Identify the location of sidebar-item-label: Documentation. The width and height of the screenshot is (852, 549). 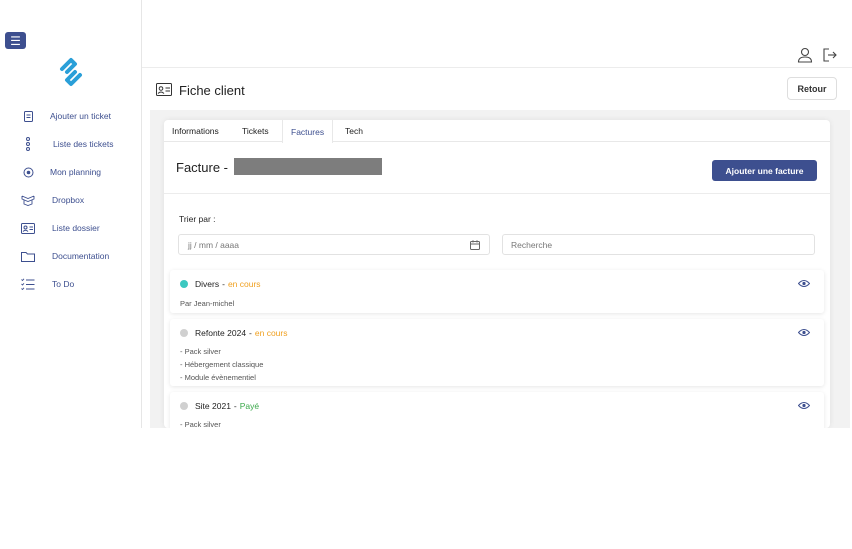
(81, 256).